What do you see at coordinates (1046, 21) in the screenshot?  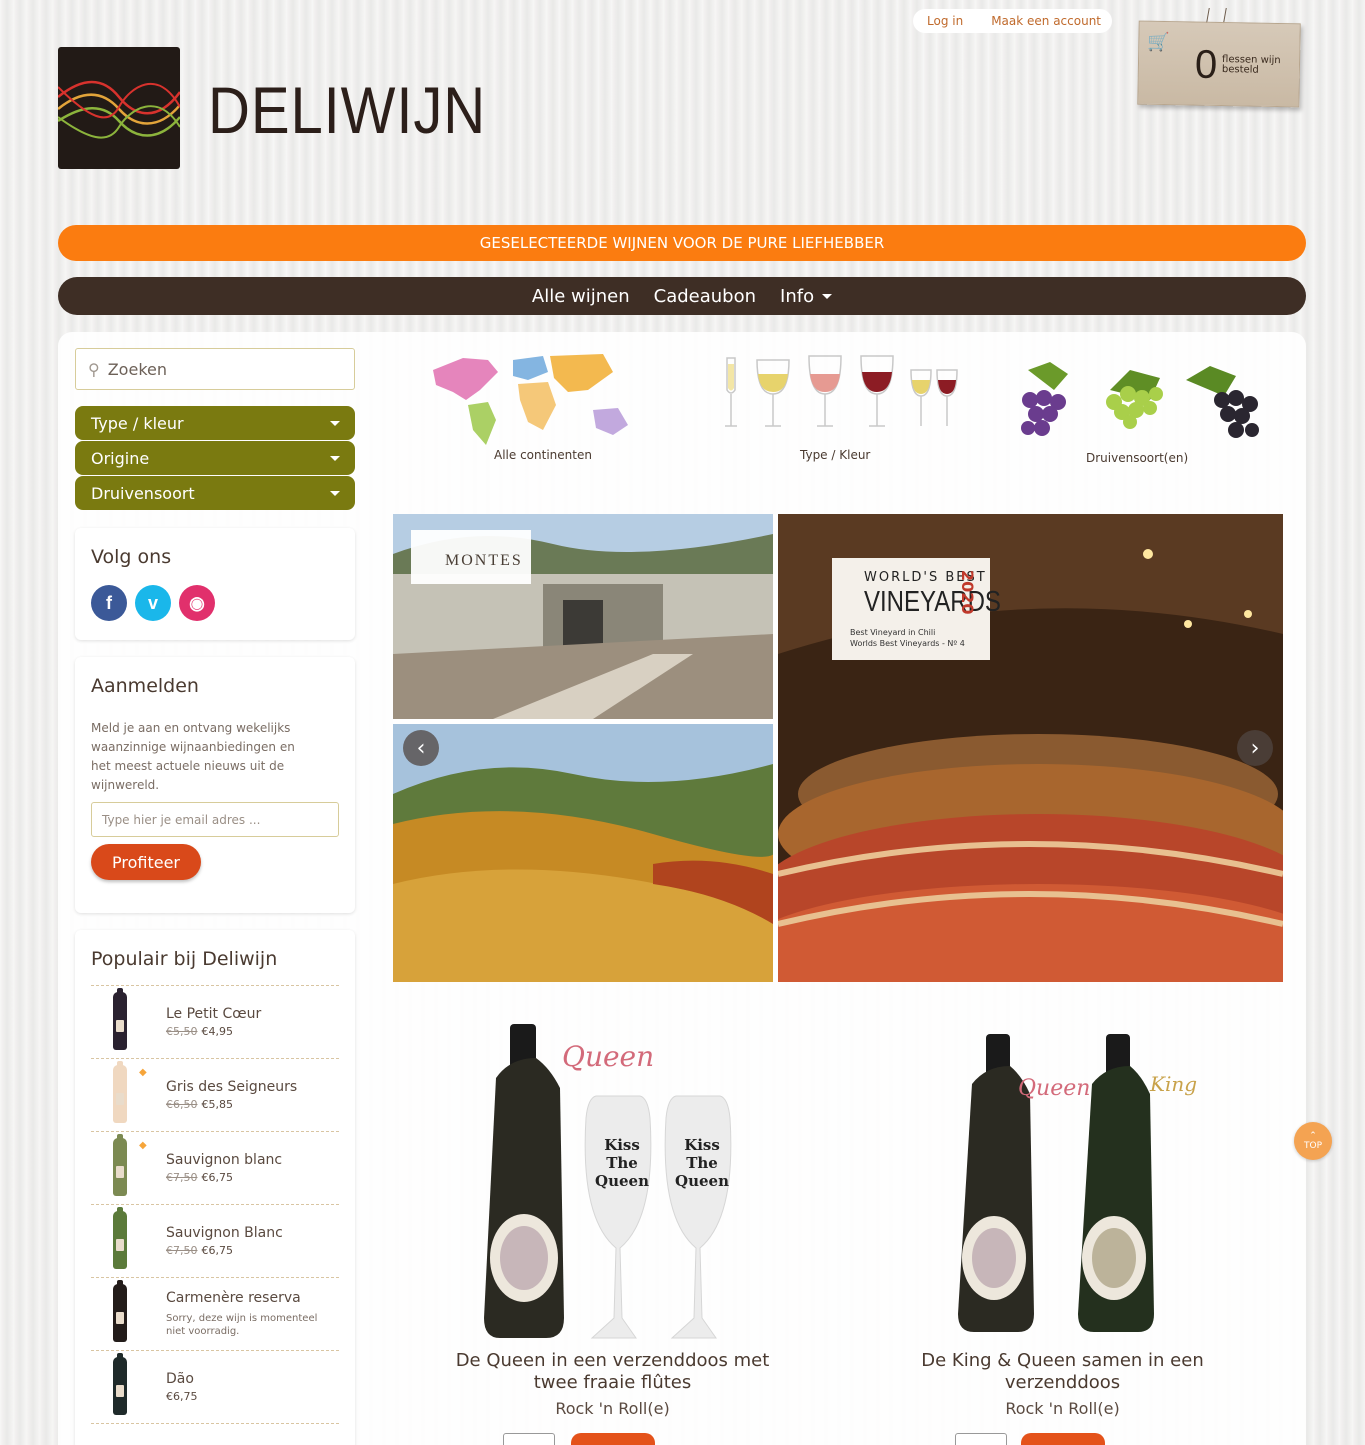 I see `register-link: Maak een account` at bounding box center [1046, 21].